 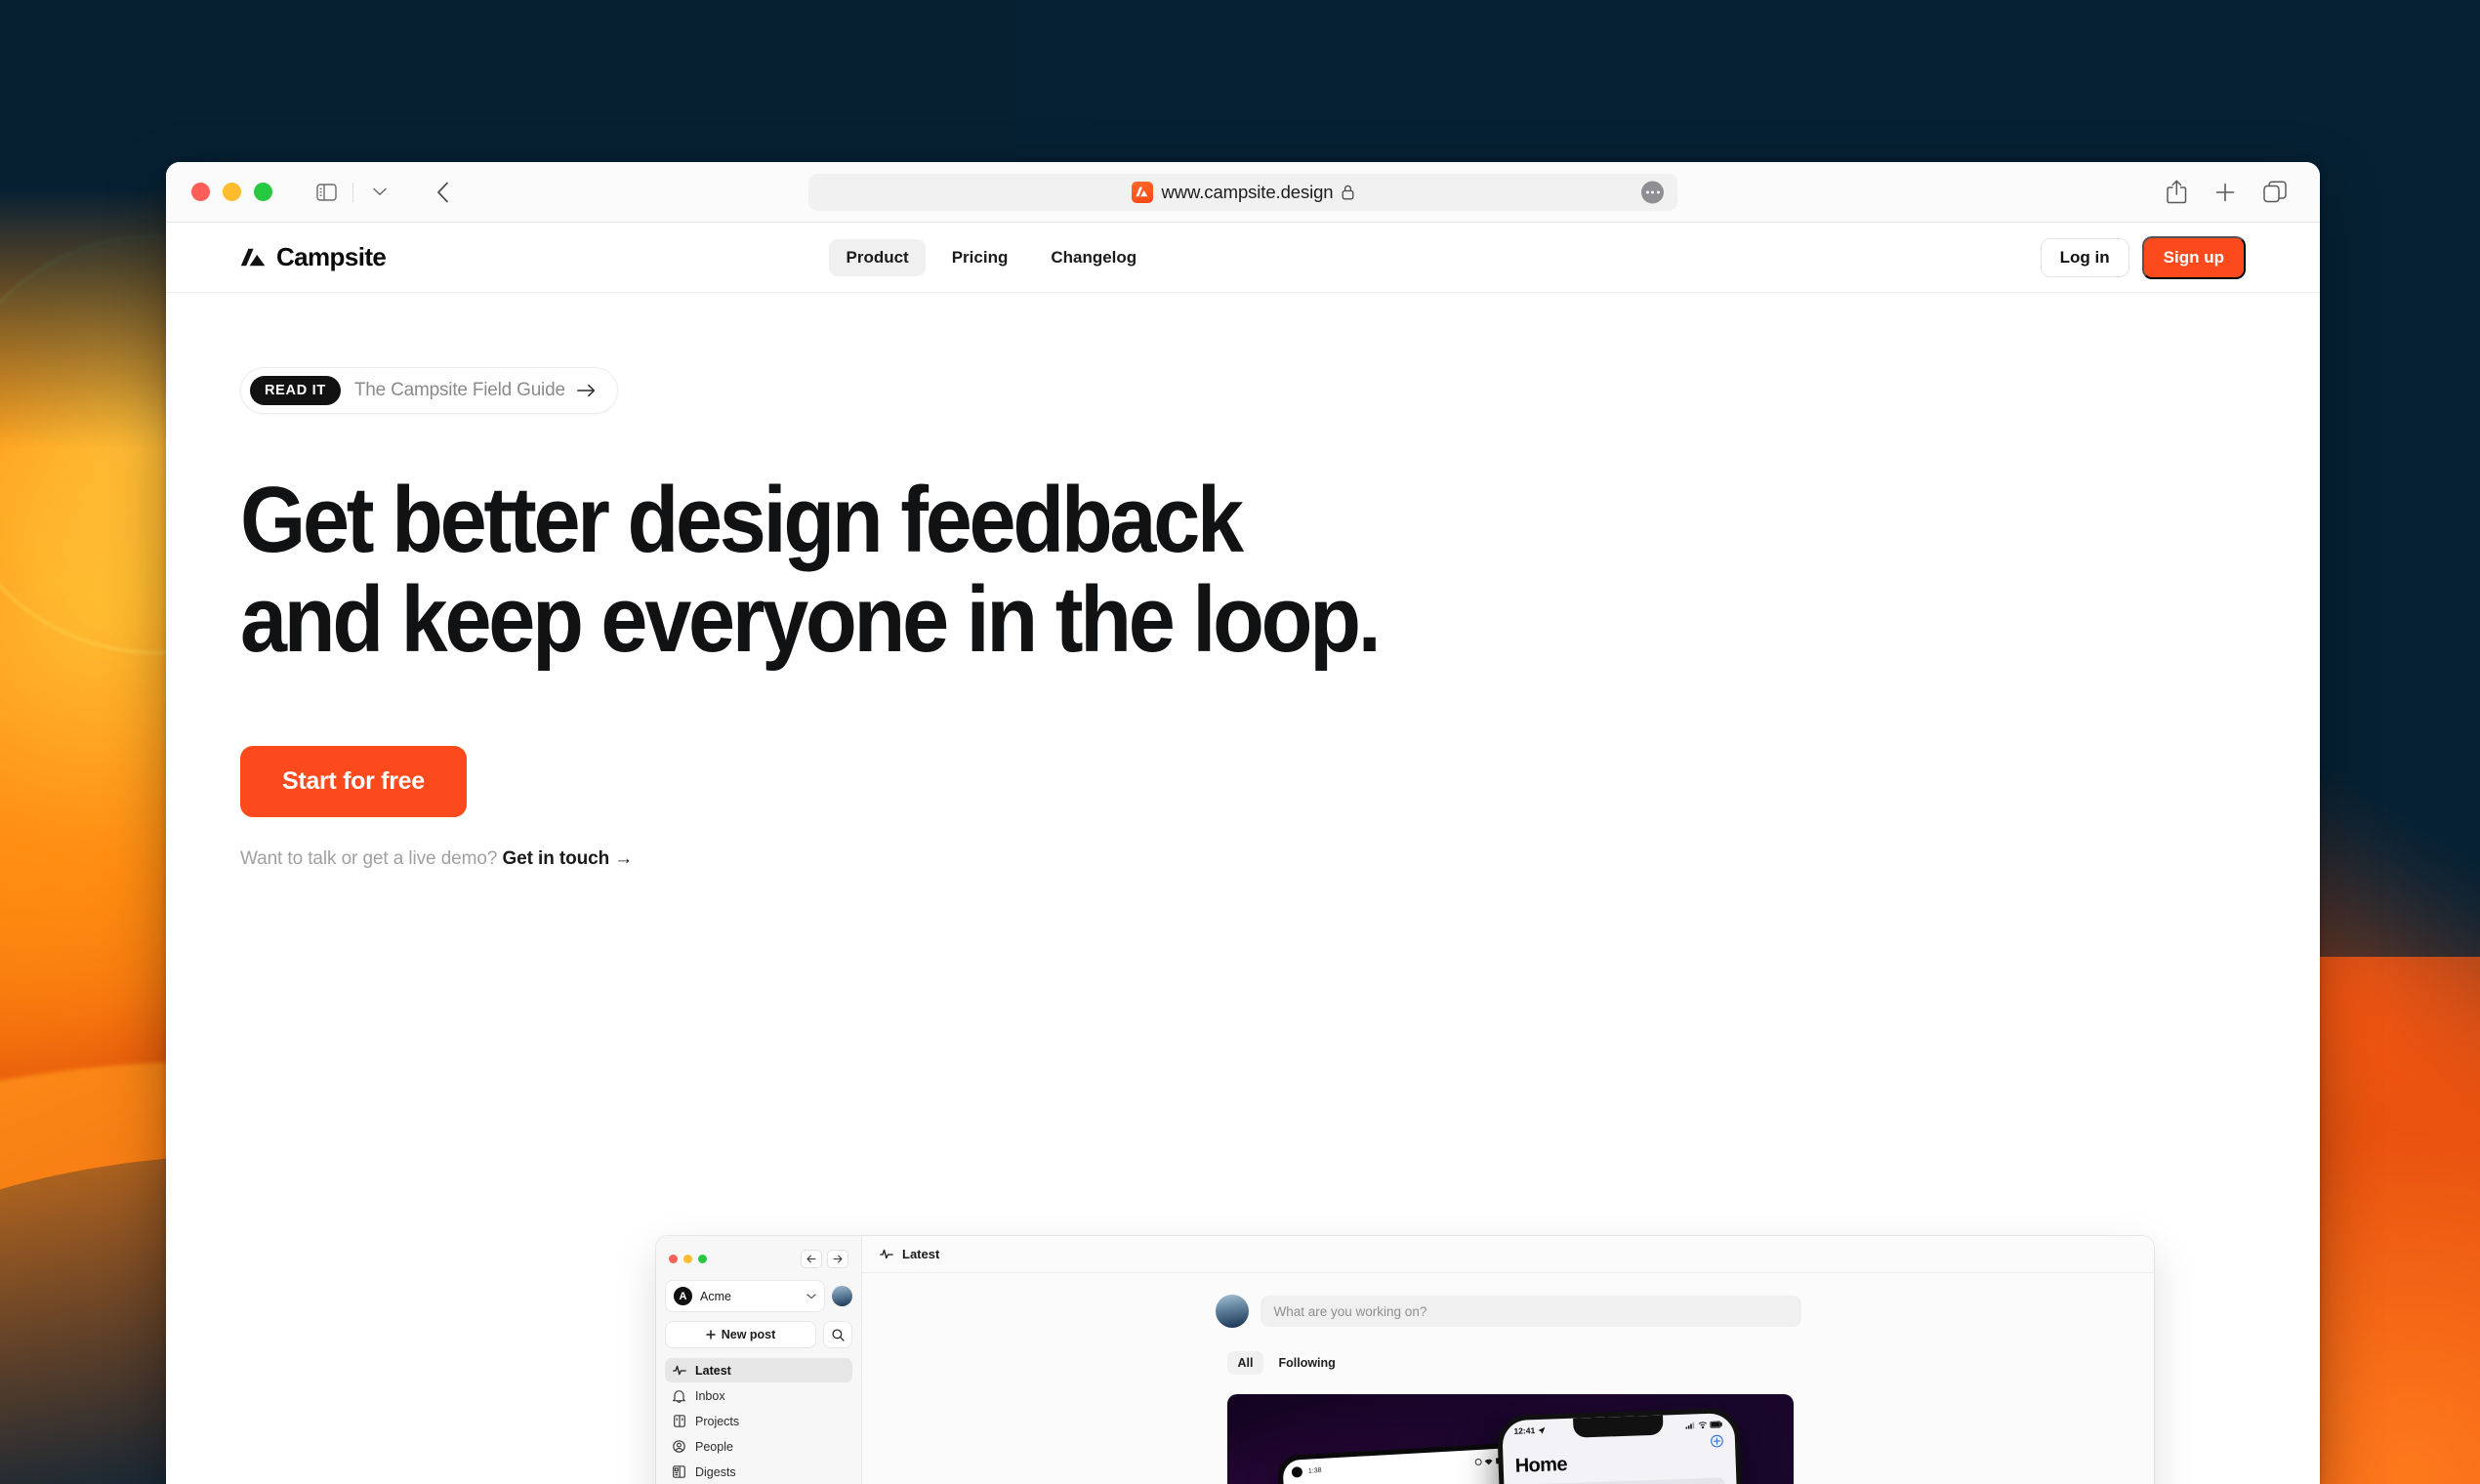 I want to click on window-traffic-lights, so click(x=231, y=192).